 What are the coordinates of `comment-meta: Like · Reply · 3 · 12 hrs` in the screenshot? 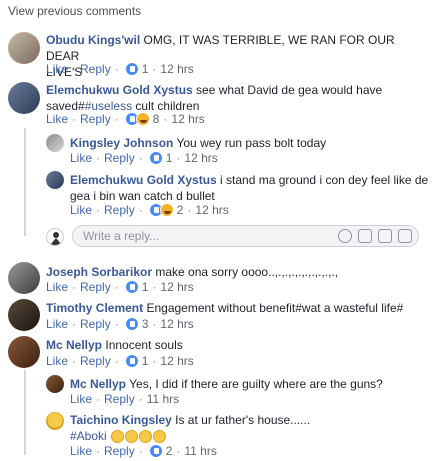 It's located at (120, 324).